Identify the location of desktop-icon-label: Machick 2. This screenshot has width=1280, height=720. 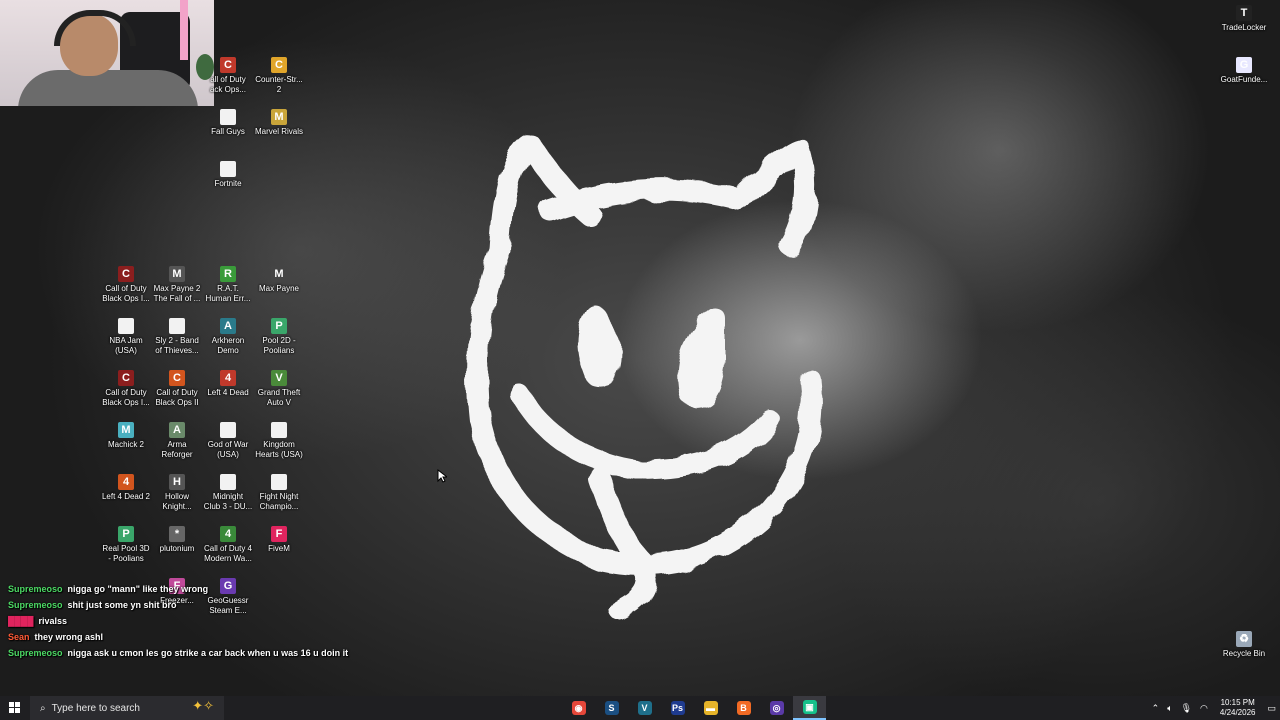
(125, 444).